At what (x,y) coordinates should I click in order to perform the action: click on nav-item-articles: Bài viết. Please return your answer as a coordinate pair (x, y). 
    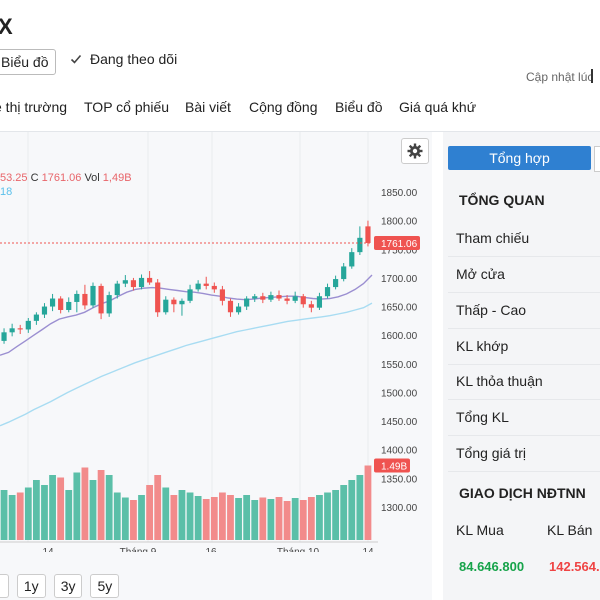
    Looking at the image, I should click on (208, 107).